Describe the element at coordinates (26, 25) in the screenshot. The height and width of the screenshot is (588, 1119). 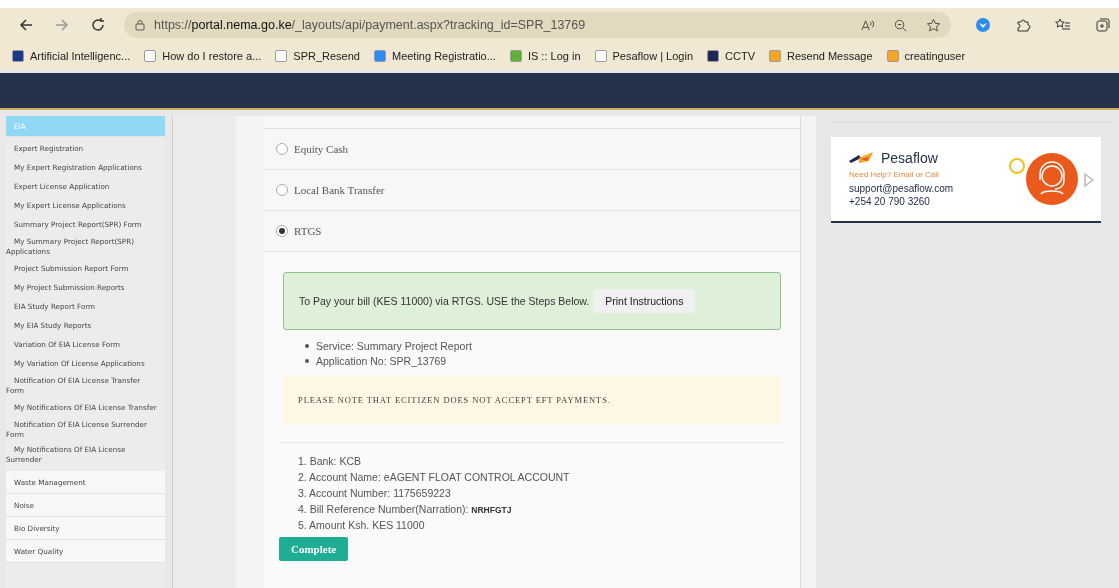
I see `back-icon` at that location.